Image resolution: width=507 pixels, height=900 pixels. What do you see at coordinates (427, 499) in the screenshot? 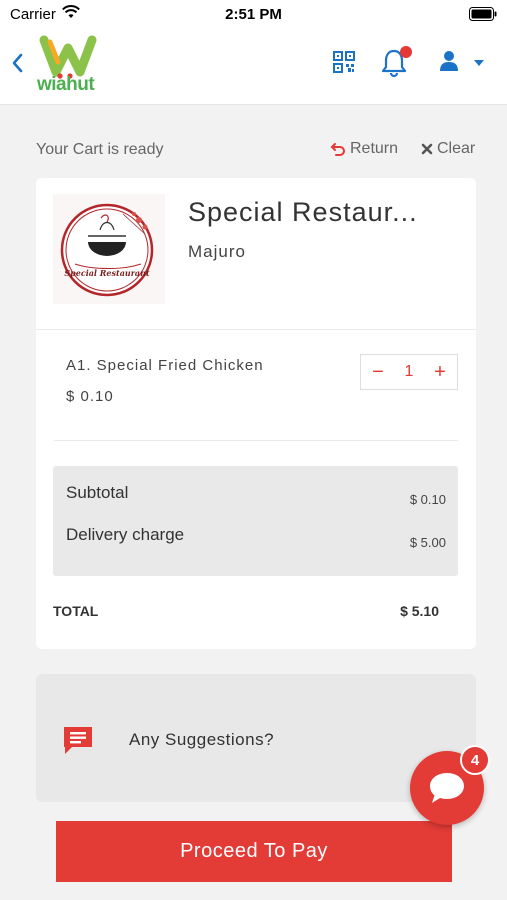
I see `subtotal-value: $ 0.10` at bounding box center [427, 499].